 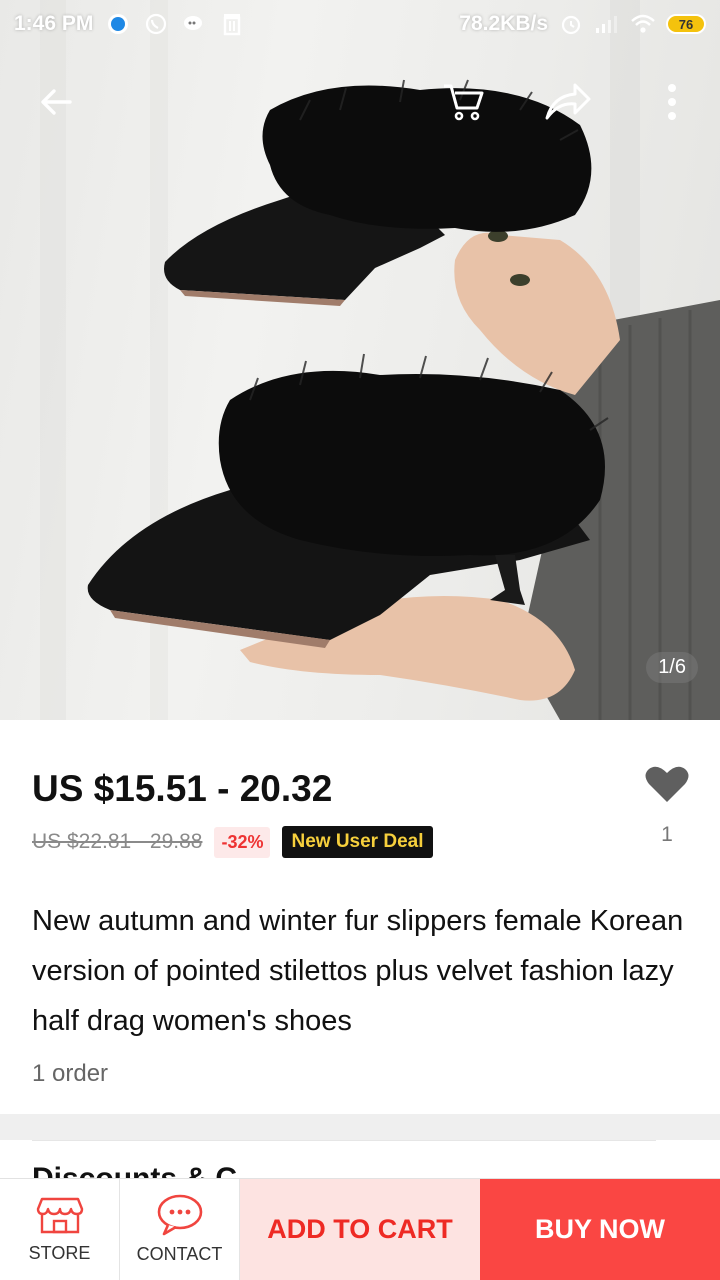 What do you see at coordinates (360, 105) in the screenshot?
I see `top-navigation` at bounding box center [360, 105].